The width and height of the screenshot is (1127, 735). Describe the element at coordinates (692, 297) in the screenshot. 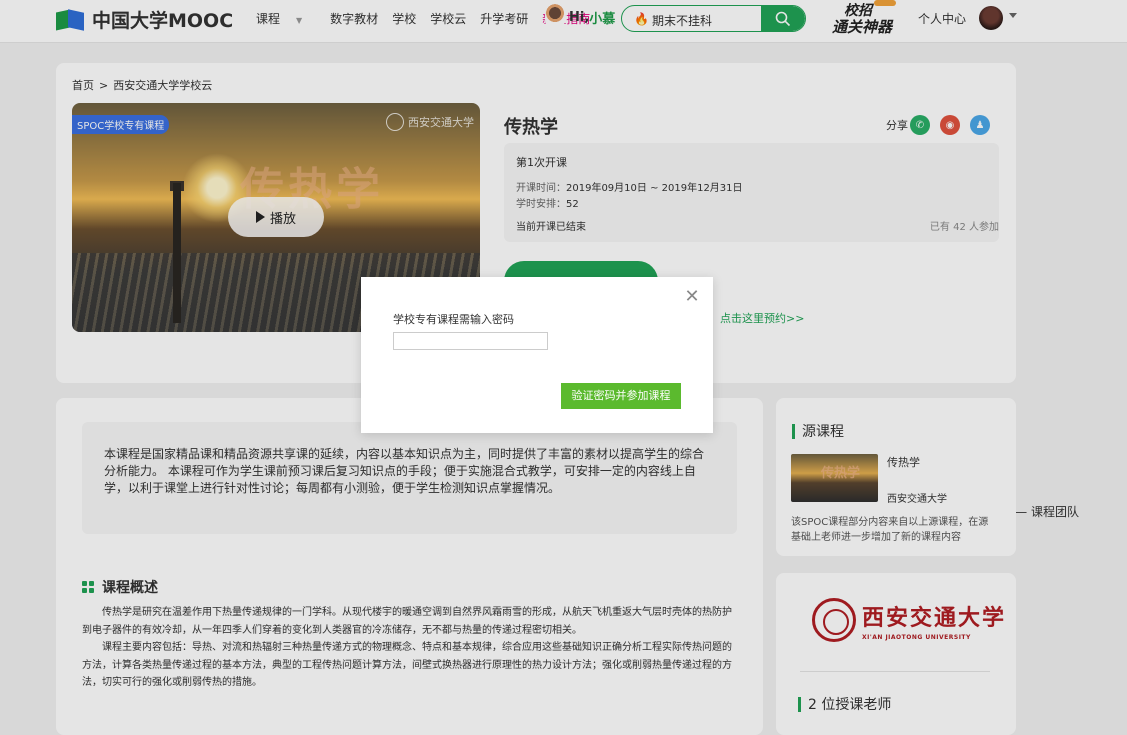

I see `close-icon: ✕` at that location.